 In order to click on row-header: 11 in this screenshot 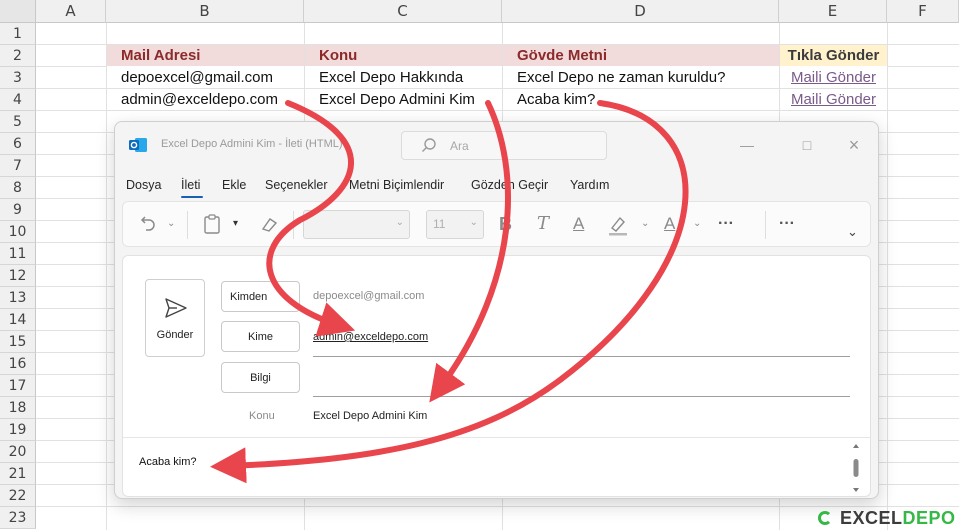, I will do `click(18, 254)`.